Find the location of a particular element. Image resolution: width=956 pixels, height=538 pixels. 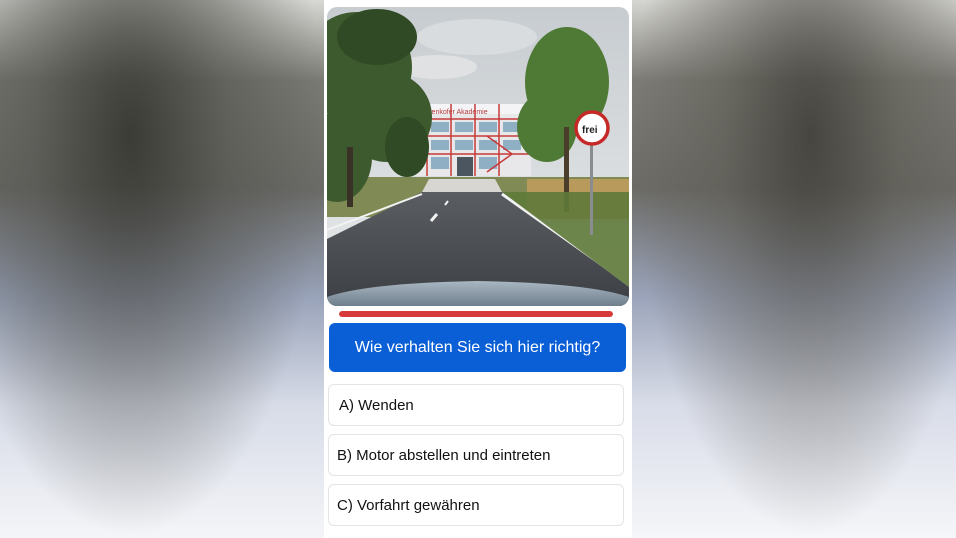

answer-option-c: C) Vorfahrt gewähren is located at coordinates (476, 505).